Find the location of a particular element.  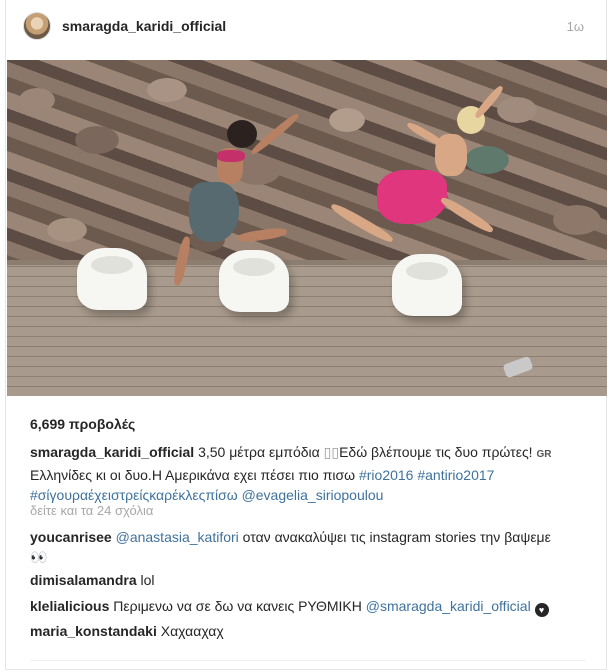

comment-text: lol is located at coordinates (147, 580).